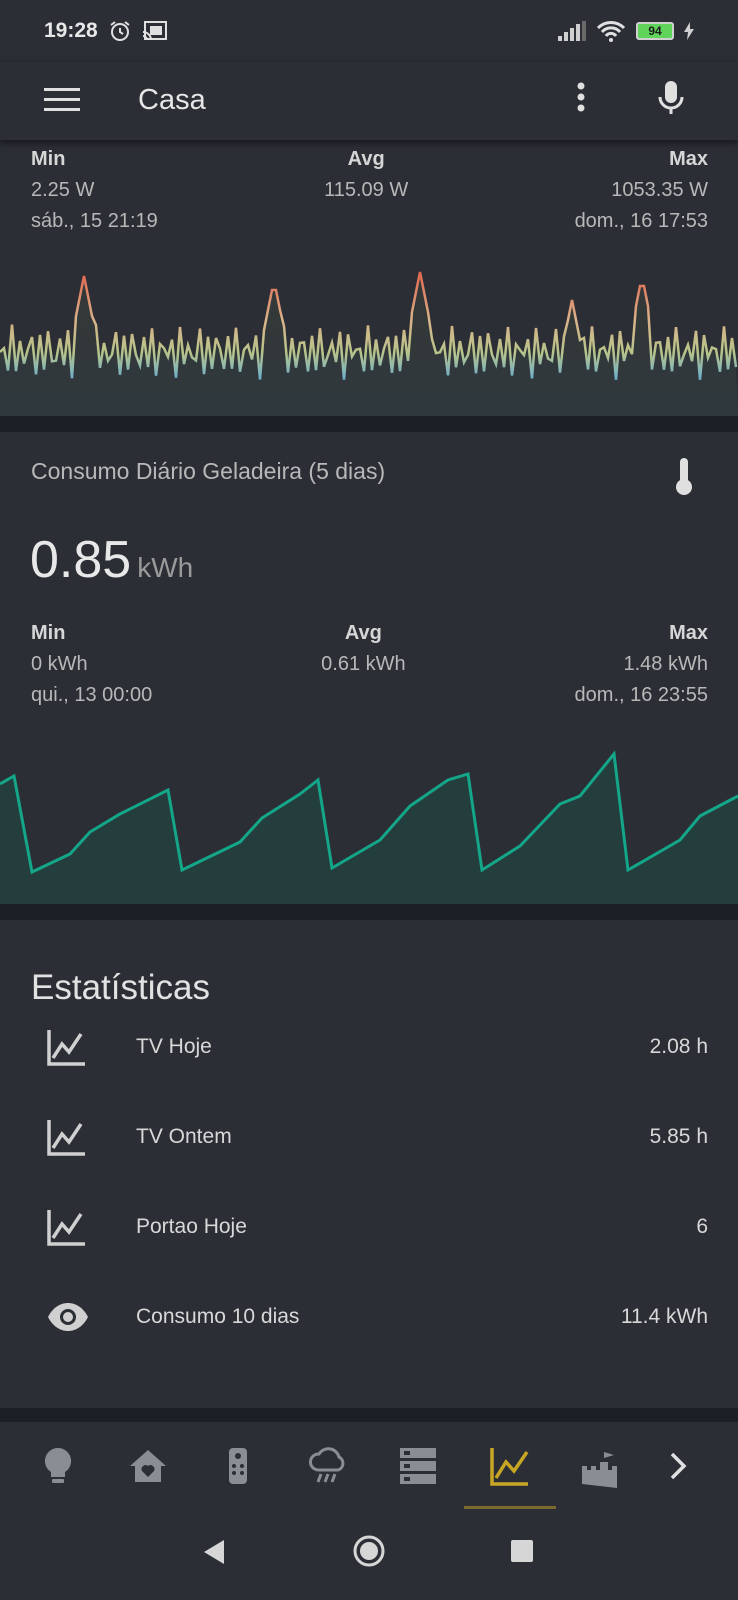 The image size is (738, 1600). I want to click on fridge-area, so click(369, 829).